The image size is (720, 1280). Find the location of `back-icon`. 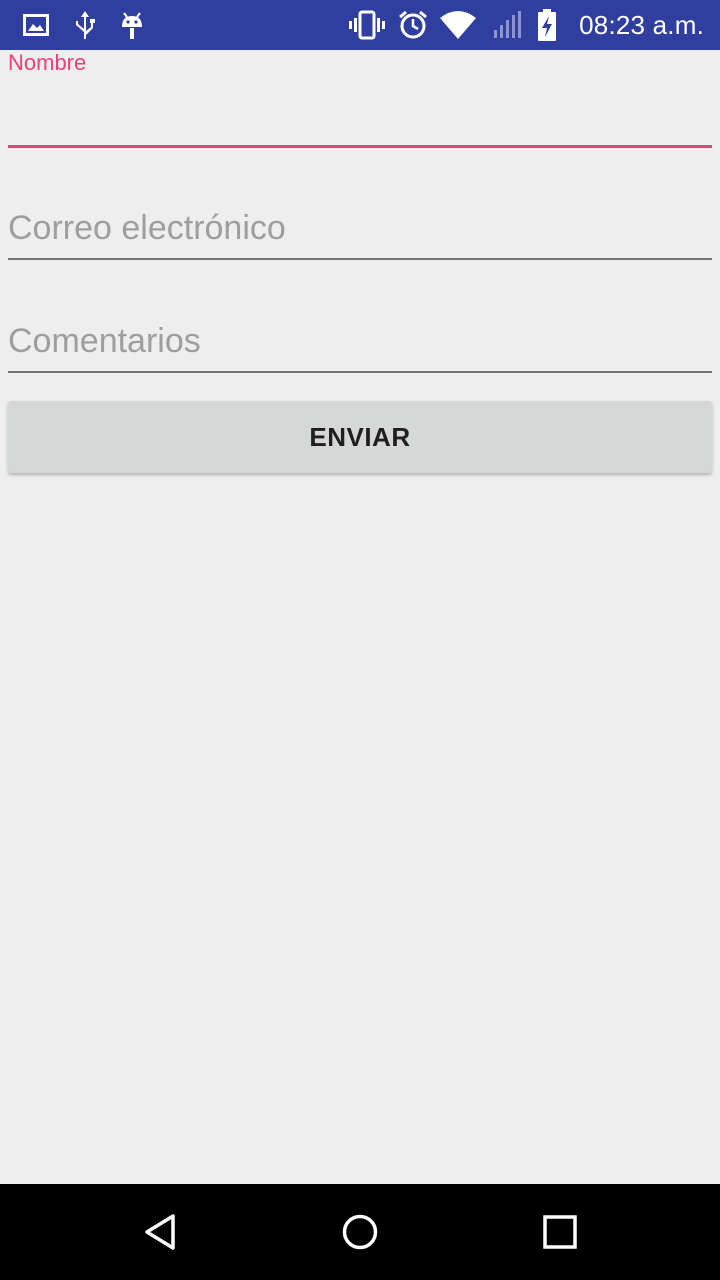

back-icon is located at coordinates (160, 1232).